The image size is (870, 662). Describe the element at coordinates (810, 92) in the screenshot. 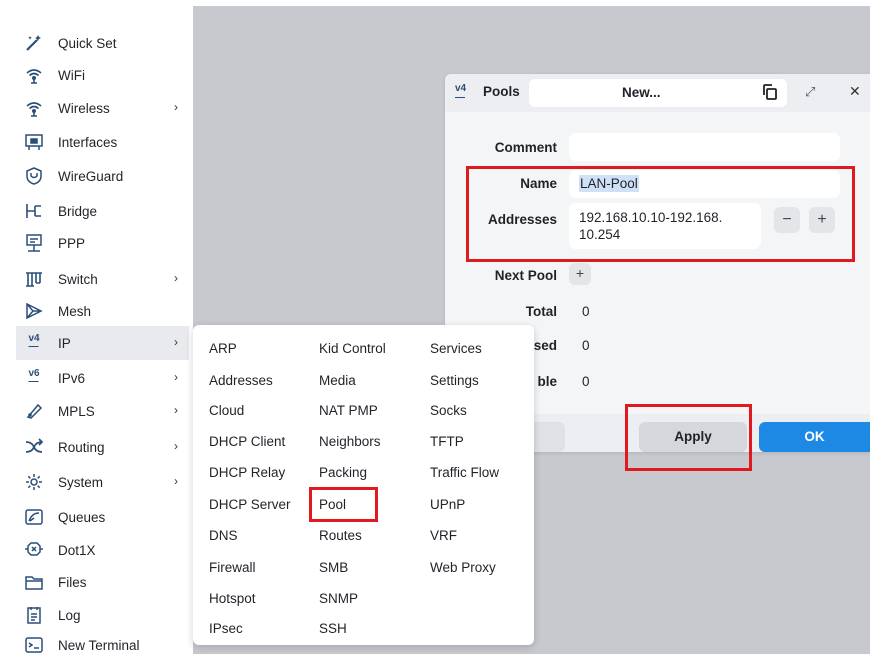

I see `expand-icon: ⤢` at that location.